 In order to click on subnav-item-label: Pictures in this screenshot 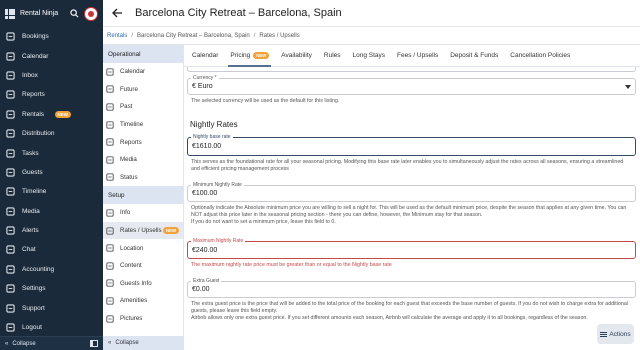, I will do `click(131, 319)`.